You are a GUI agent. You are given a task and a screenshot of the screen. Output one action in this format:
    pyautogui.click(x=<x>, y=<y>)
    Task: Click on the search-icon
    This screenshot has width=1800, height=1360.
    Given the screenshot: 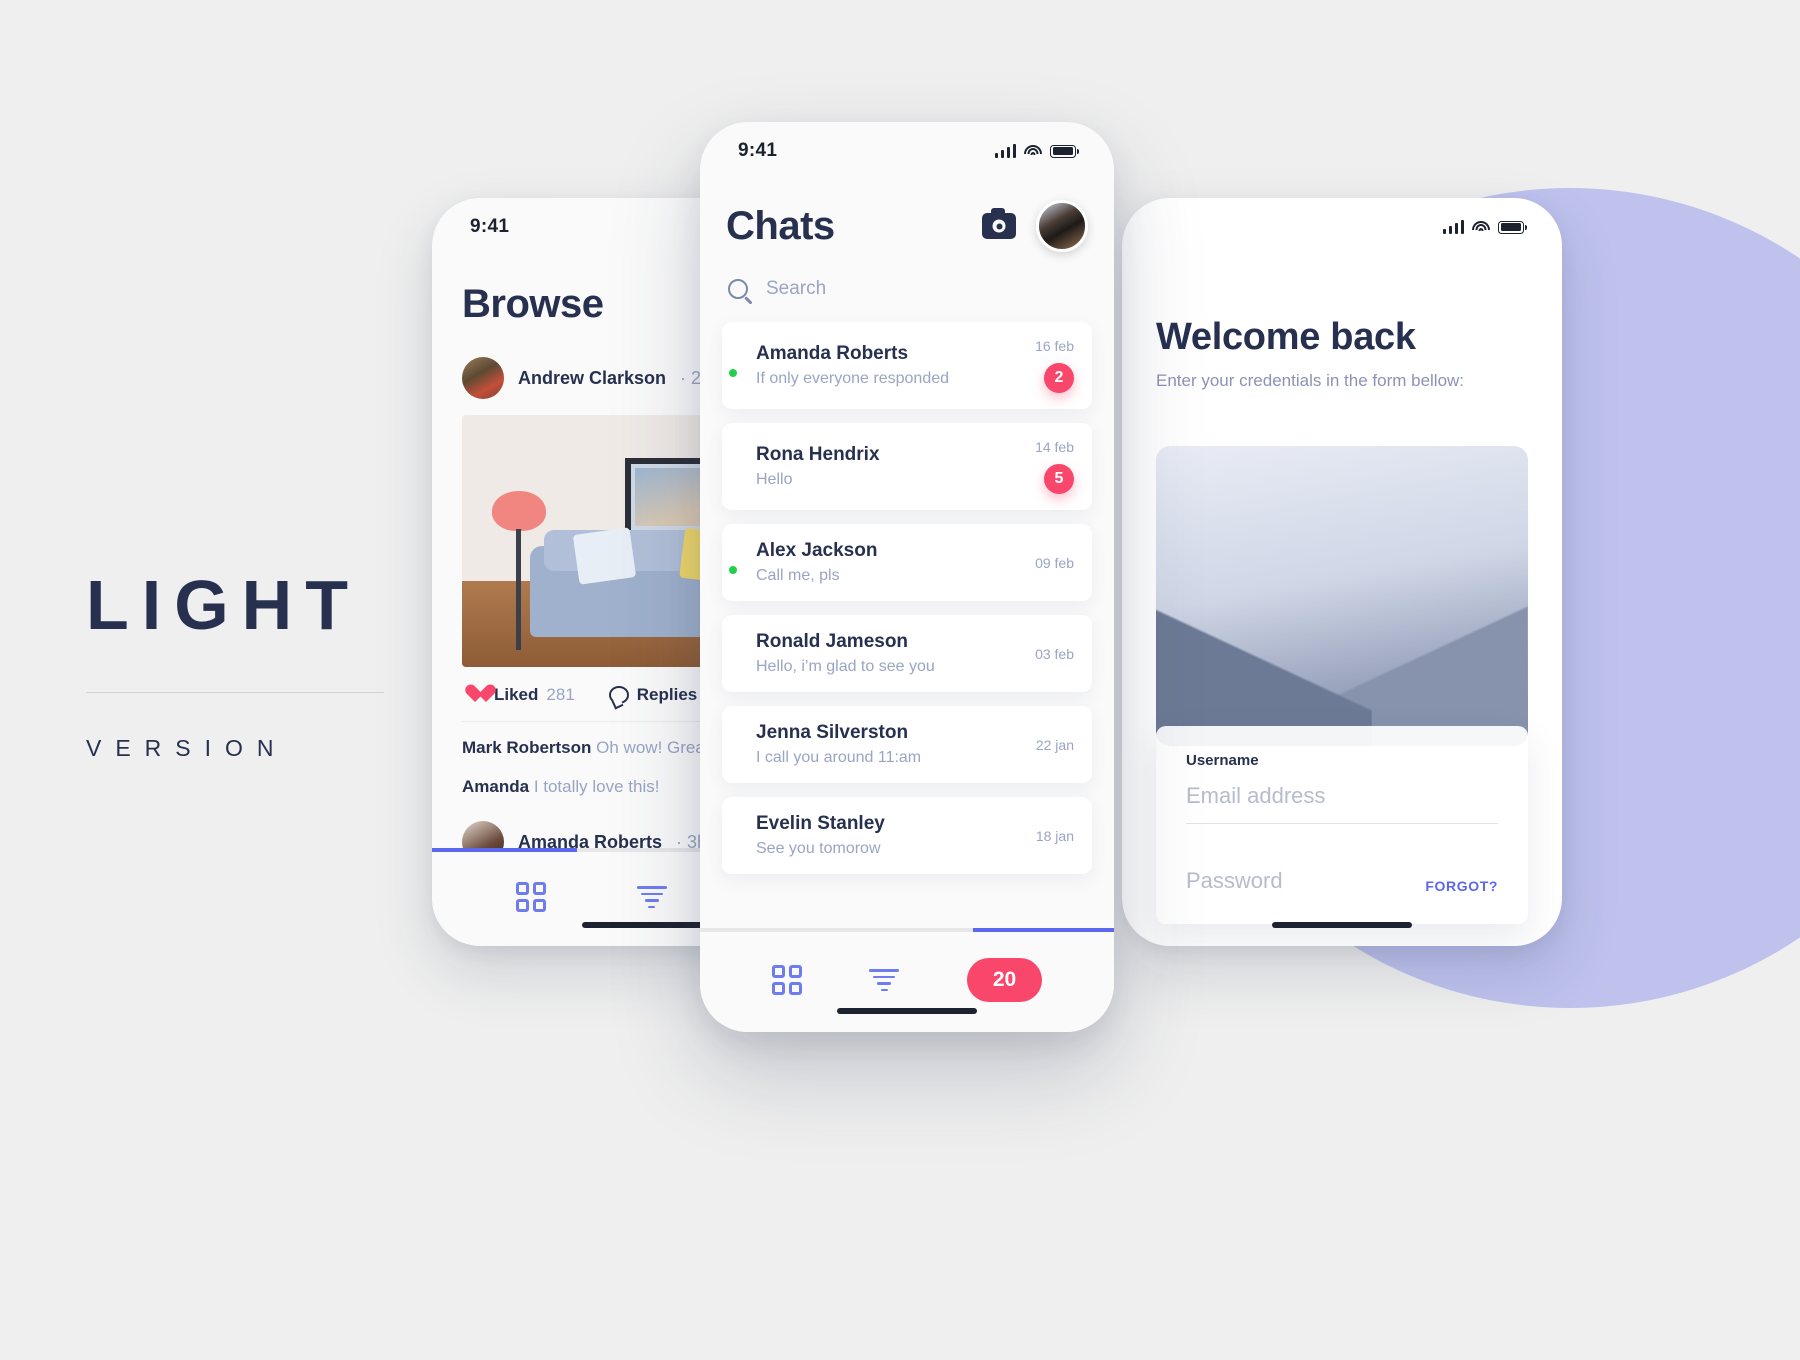 What is the action you would take?
    pyautogui.click(x=738, y=289)
    